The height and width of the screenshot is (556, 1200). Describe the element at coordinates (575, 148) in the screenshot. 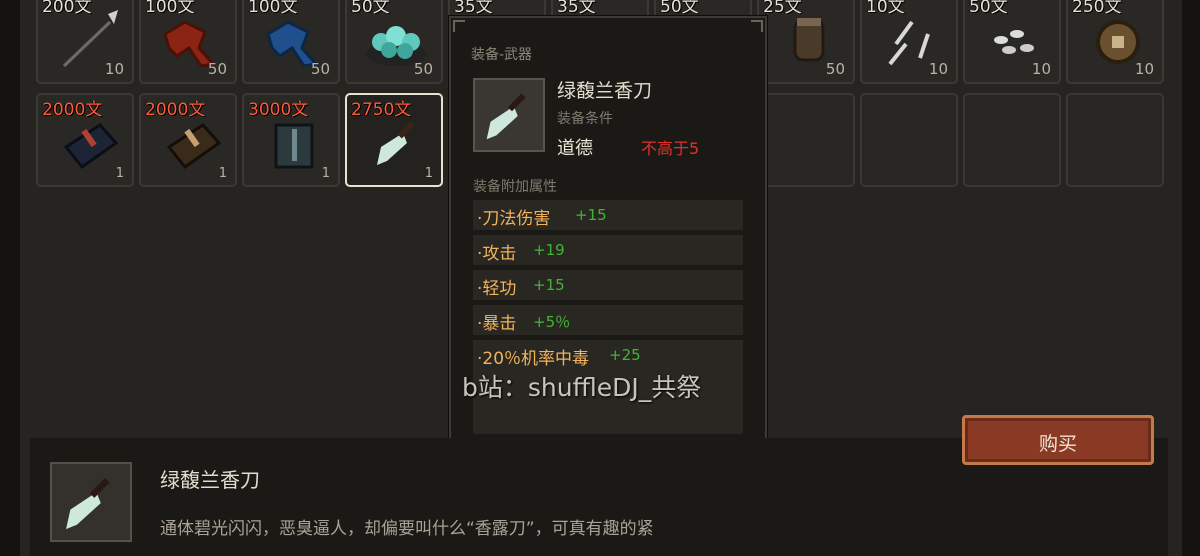

I see `tooltip-req-key: 道德` at that location.